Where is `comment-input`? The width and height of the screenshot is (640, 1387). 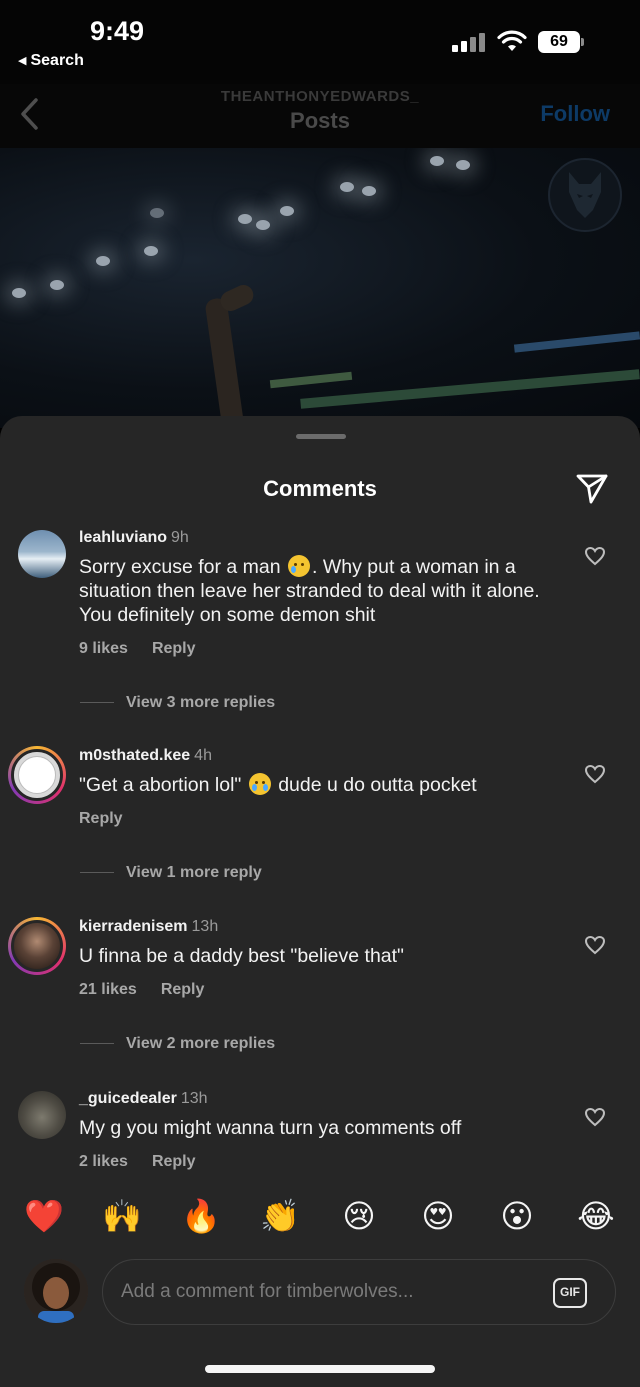 comment-input is located at coordinates (331, 1292).